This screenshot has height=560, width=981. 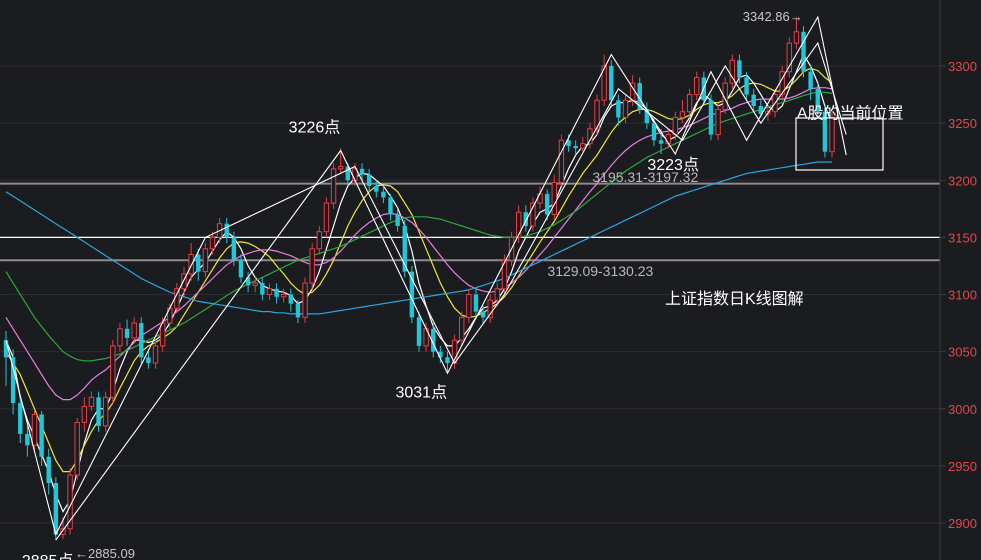 I want to click on y-tick-label: 3050, so click(x=962, y=352).